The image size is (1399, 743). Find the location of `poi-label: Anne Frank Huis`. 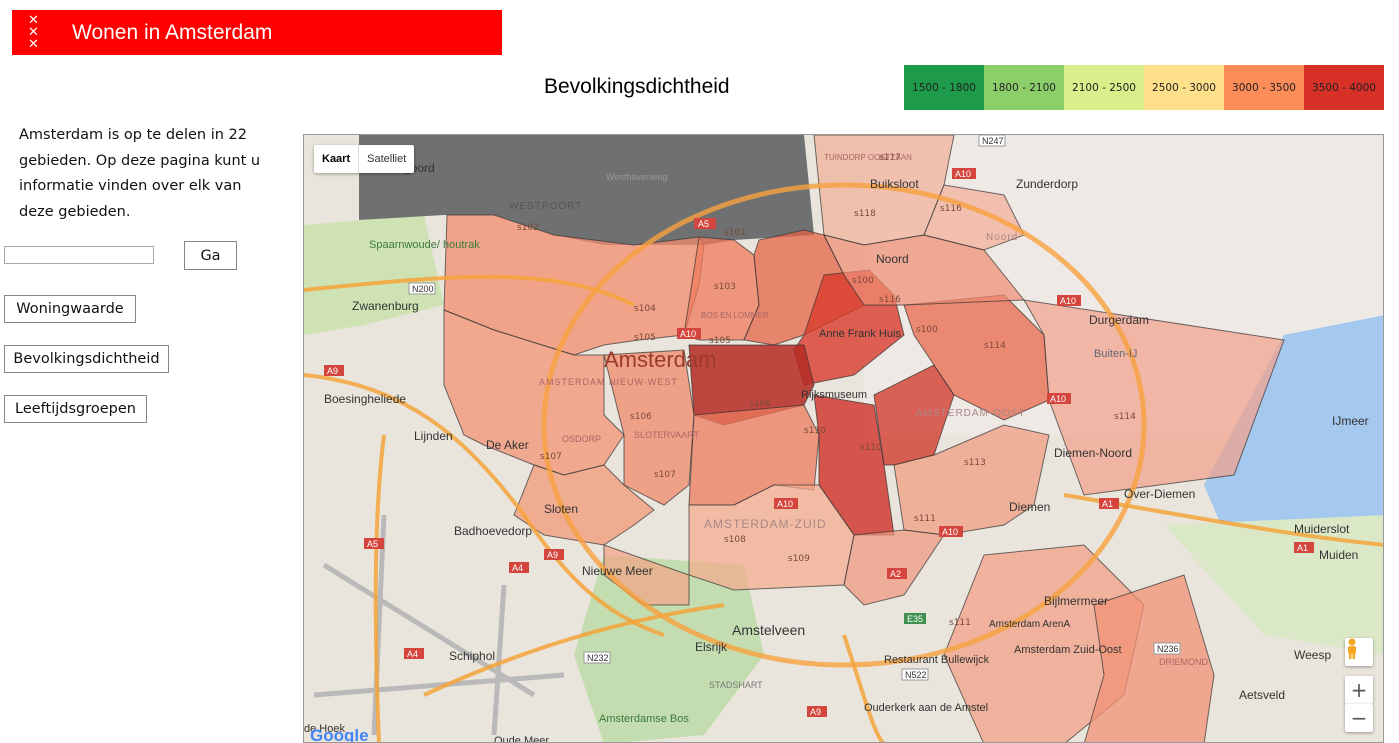

poi-label: Anne Frank Huis is located at coordinates (860, 334).